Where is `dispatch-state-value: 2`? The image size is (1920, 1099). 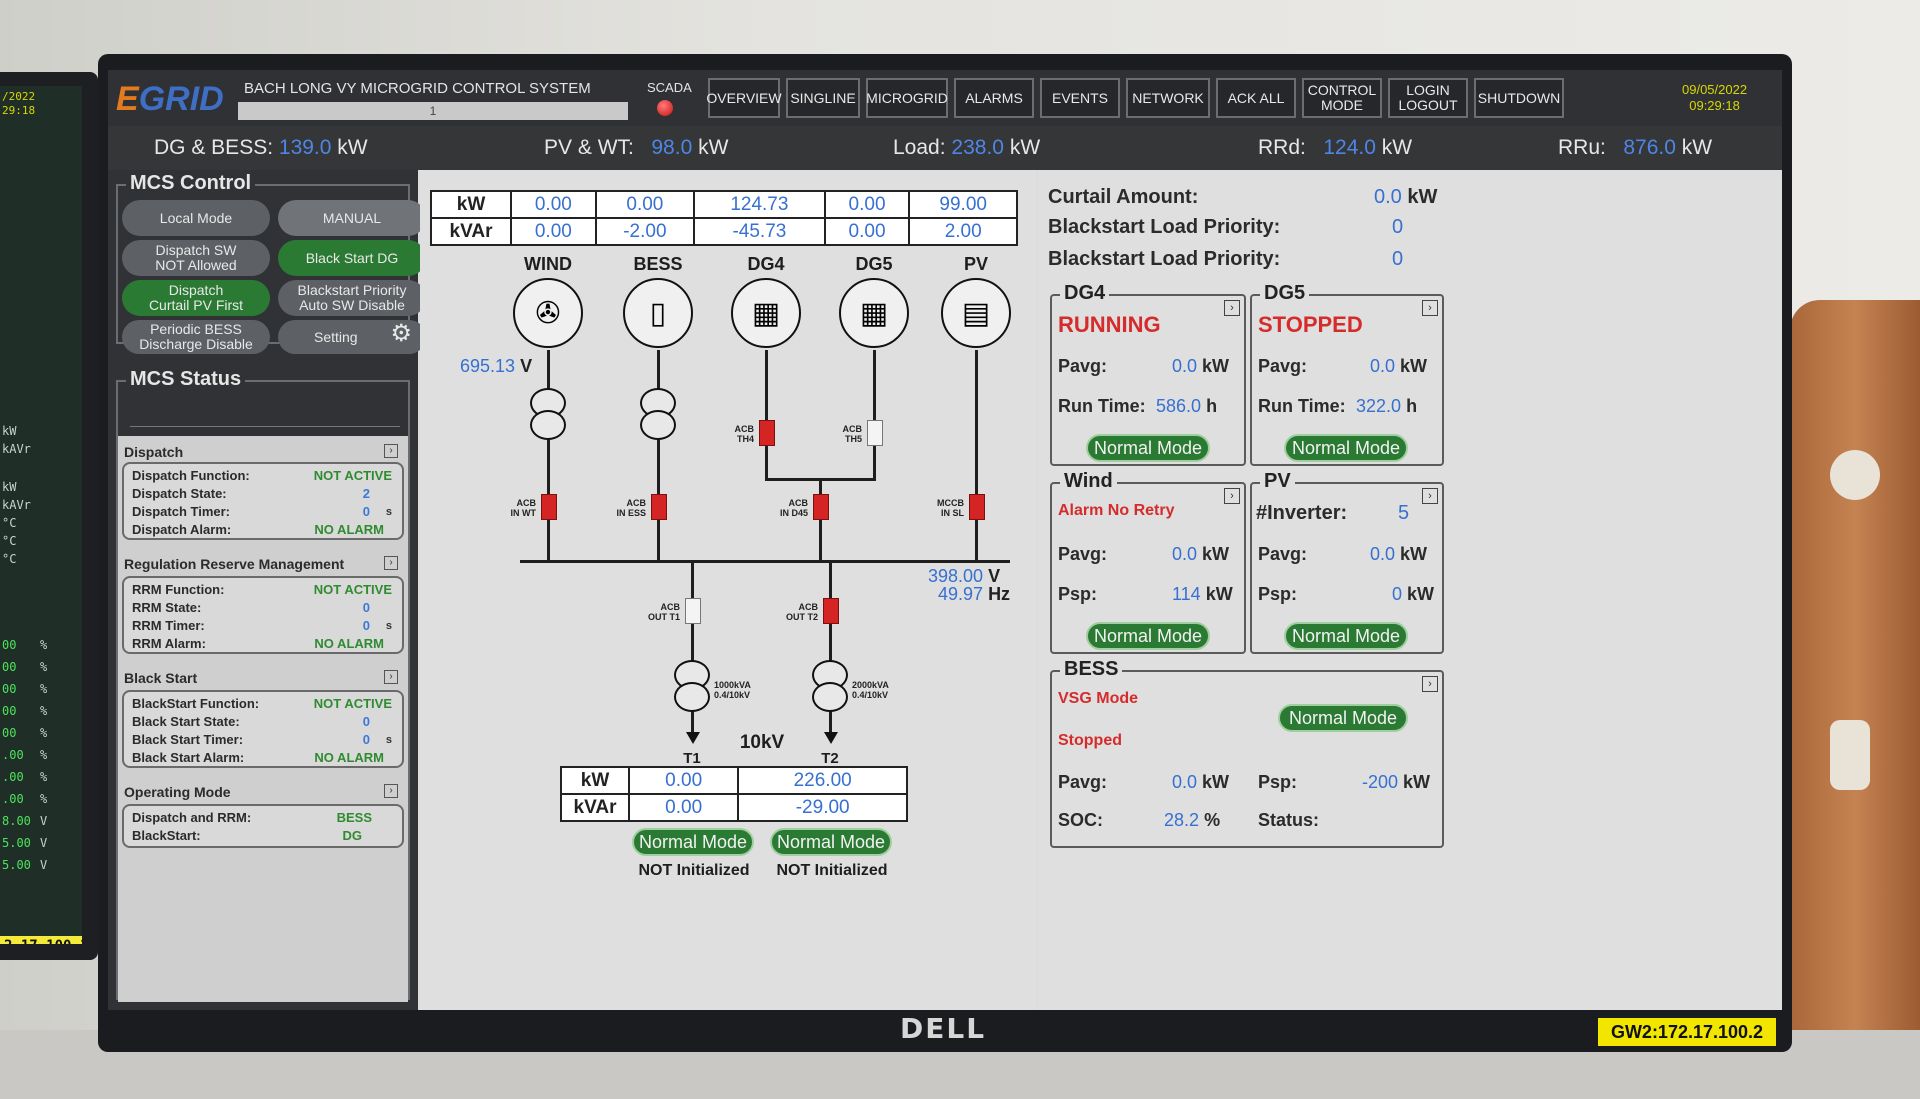
dispatch-state-value: 2 is located at coordinates (366, 493).